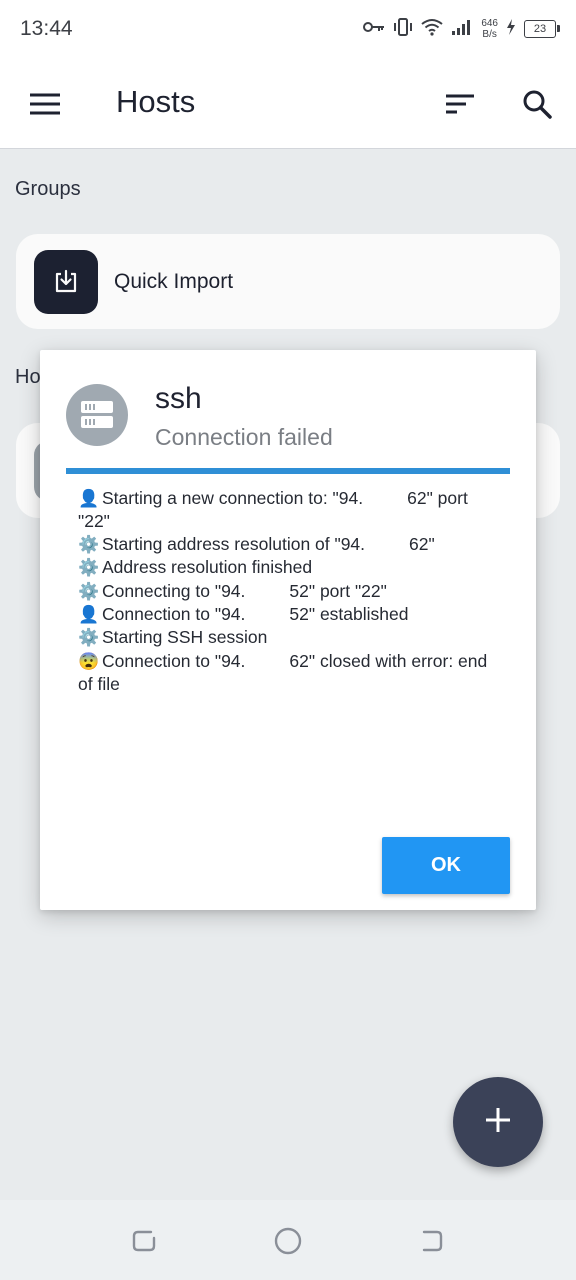  Describe the element at coordinates (244, 437) in the screenshot. I see `dialog-subtitle: Connection failed` at that location.